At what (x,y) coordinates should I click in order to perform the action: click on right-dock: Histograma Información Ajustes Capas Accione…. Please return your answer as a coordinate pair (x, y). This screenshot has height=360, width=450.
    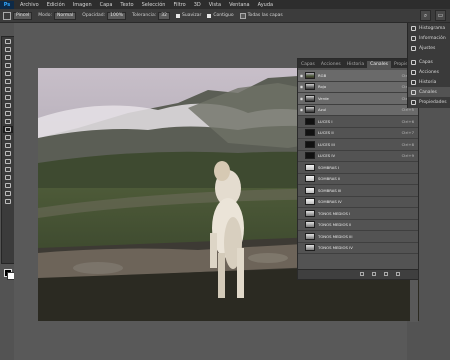
    Looking at the image, I should click on (428, 65).